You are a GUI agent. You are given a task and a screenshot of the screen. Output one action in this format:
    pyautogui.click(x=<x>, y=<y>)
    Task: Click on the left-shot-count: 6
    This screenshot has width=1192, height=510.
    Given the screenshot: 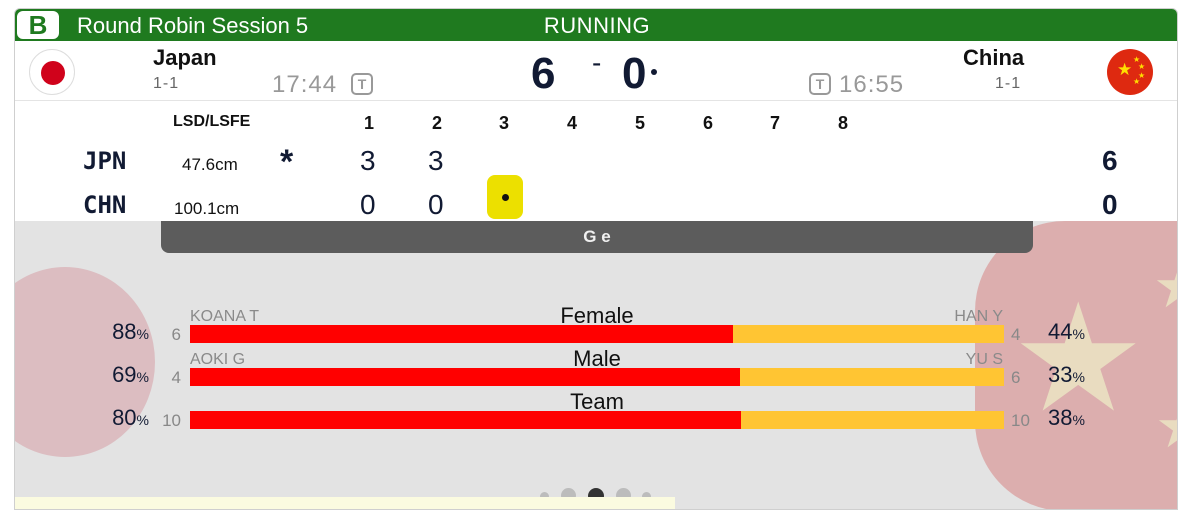 What is the action you would take?
    pyautogui.click(x=176, y=334)
    